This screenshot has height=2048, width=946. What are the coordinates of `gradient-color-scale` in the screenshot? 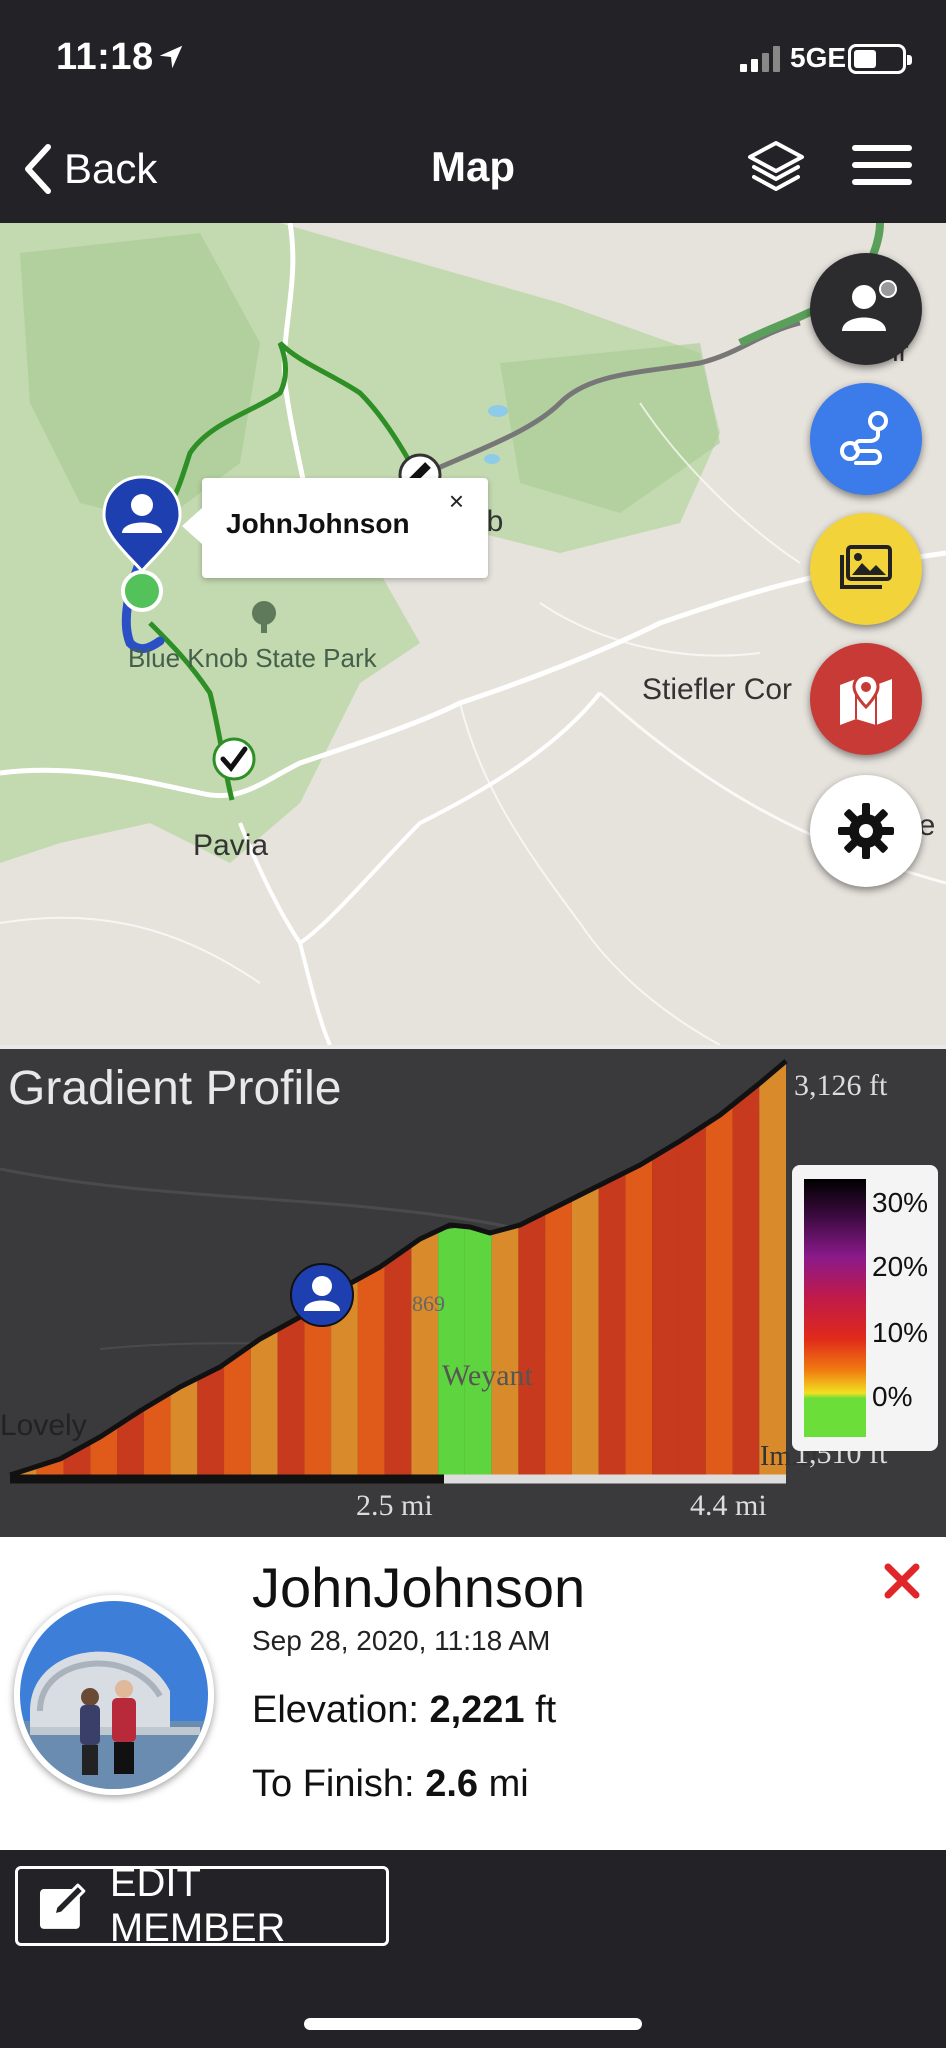 It's located at (835, 1308).